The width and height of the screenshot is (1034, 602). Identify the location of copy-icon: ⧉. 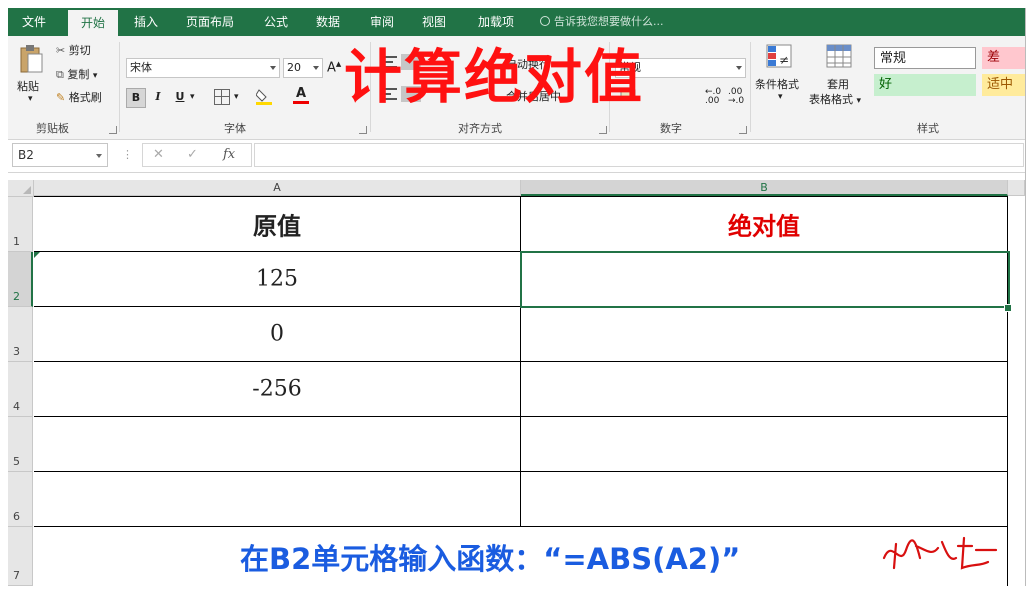
(60, 74).